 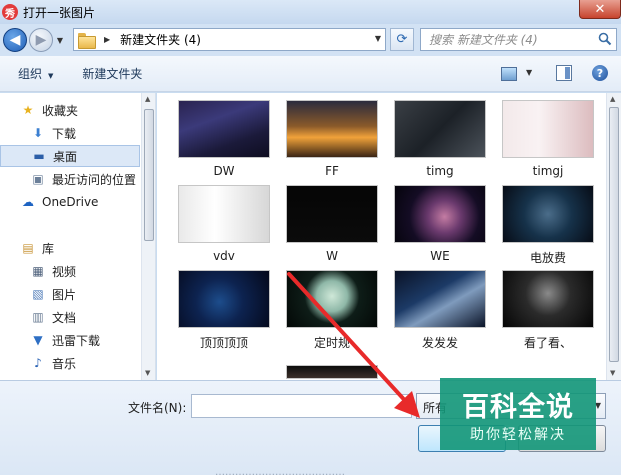 What do you see at coordinates (529, 72) in the screenshot?
I see `view-options-dropdown-icon: ▼` at bounding box center [529, 72].